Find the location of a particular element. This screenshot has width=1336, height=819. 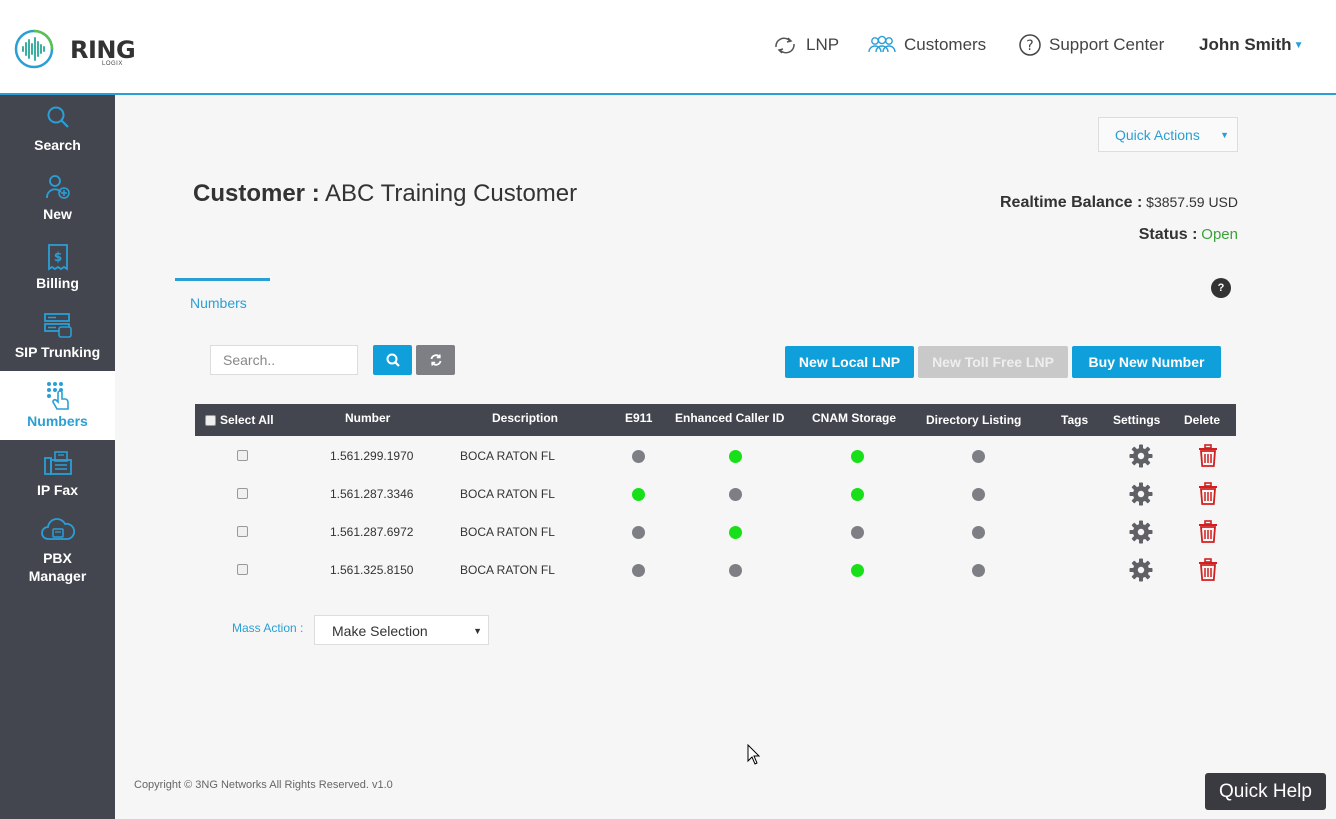

sidebar-item-label: IP Fax is located at coordinates (57, 490).